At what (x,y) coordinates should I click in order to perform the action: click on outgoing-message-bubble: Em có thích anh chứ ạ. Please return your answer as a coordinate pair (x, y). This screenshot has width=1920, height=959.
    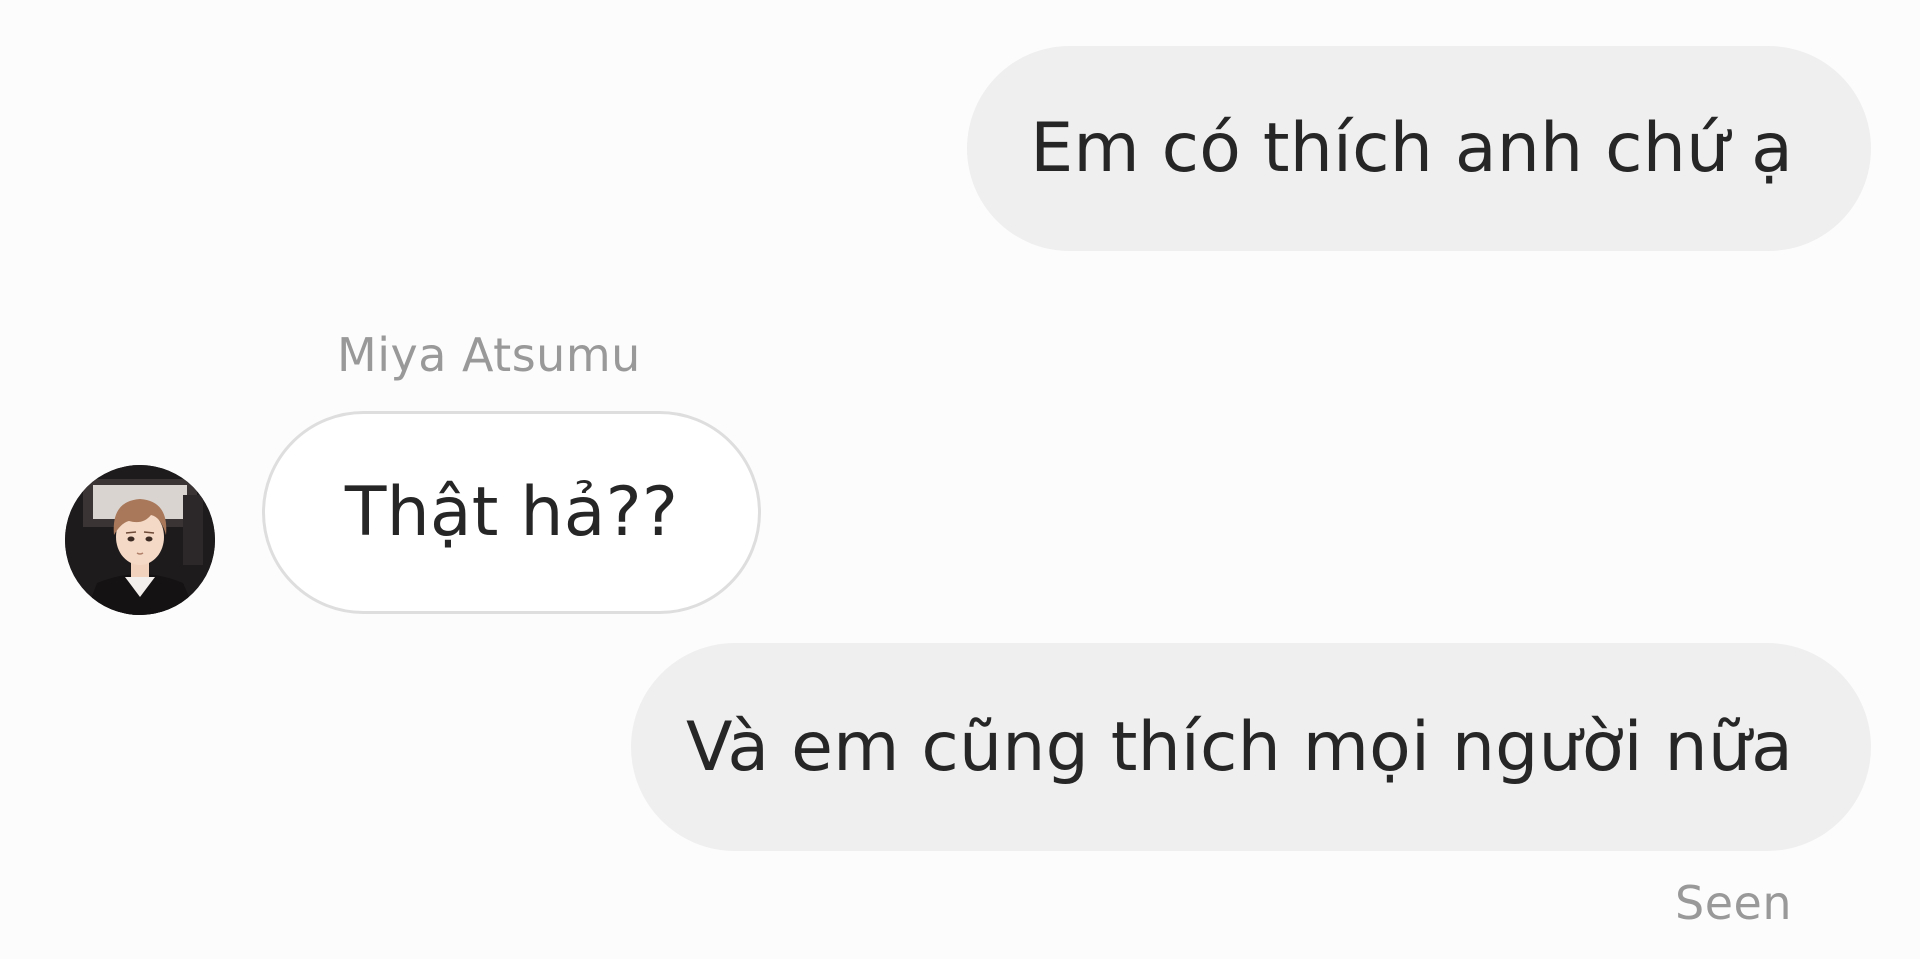
    Looking at the image, I should click on (1419, 148).